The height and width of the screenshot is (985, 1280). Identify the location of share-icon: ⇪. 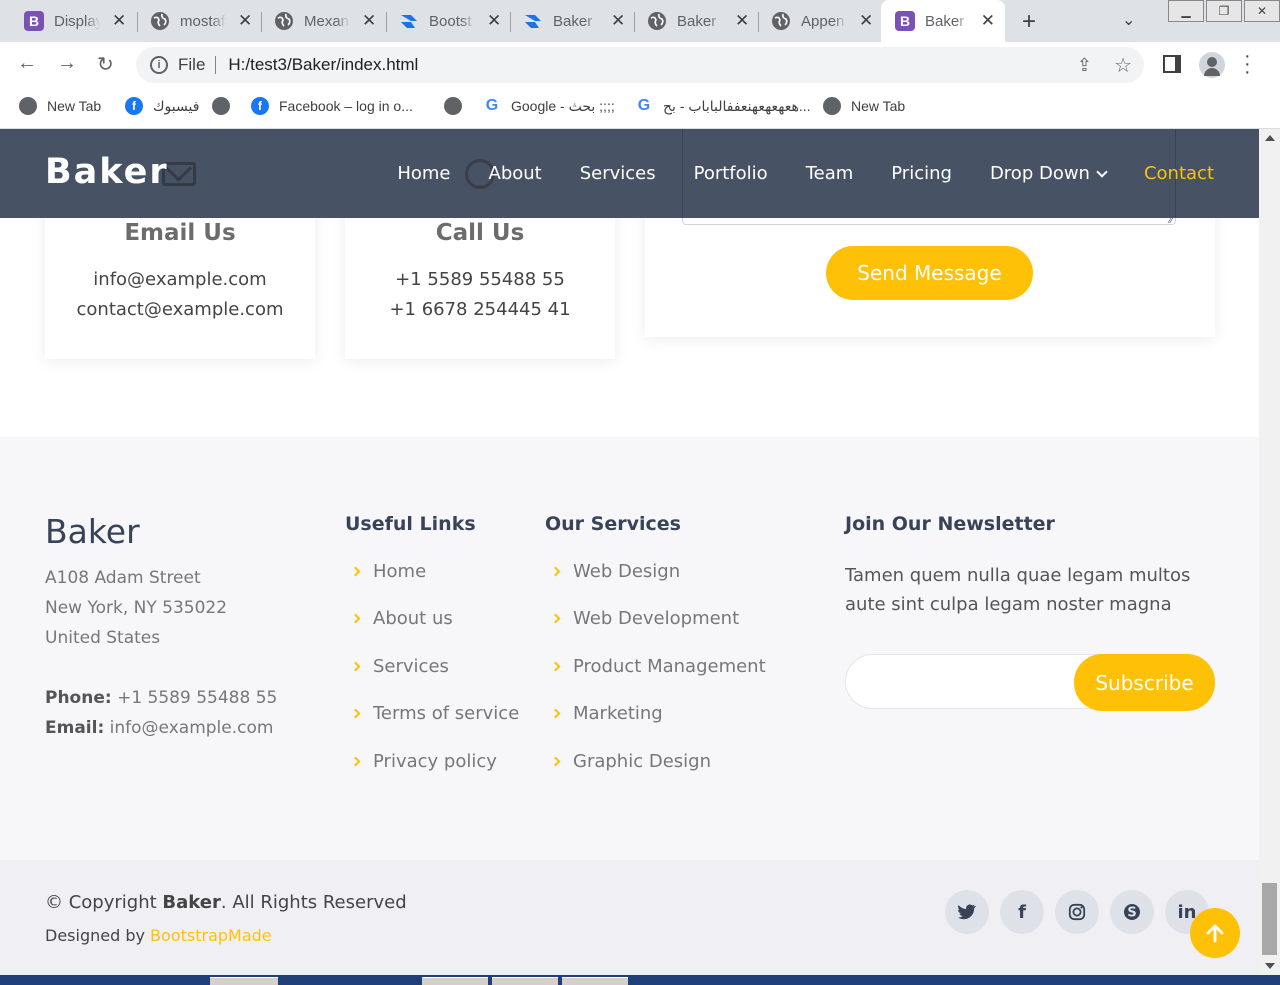
(1084, 65).